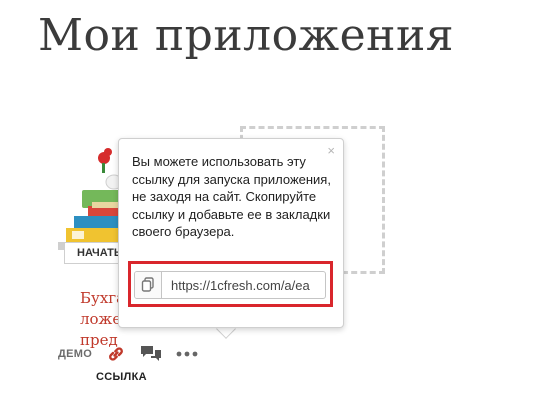 This screenshot has width=540, height=404. I want to click on copy-icon, so click(148, 285).